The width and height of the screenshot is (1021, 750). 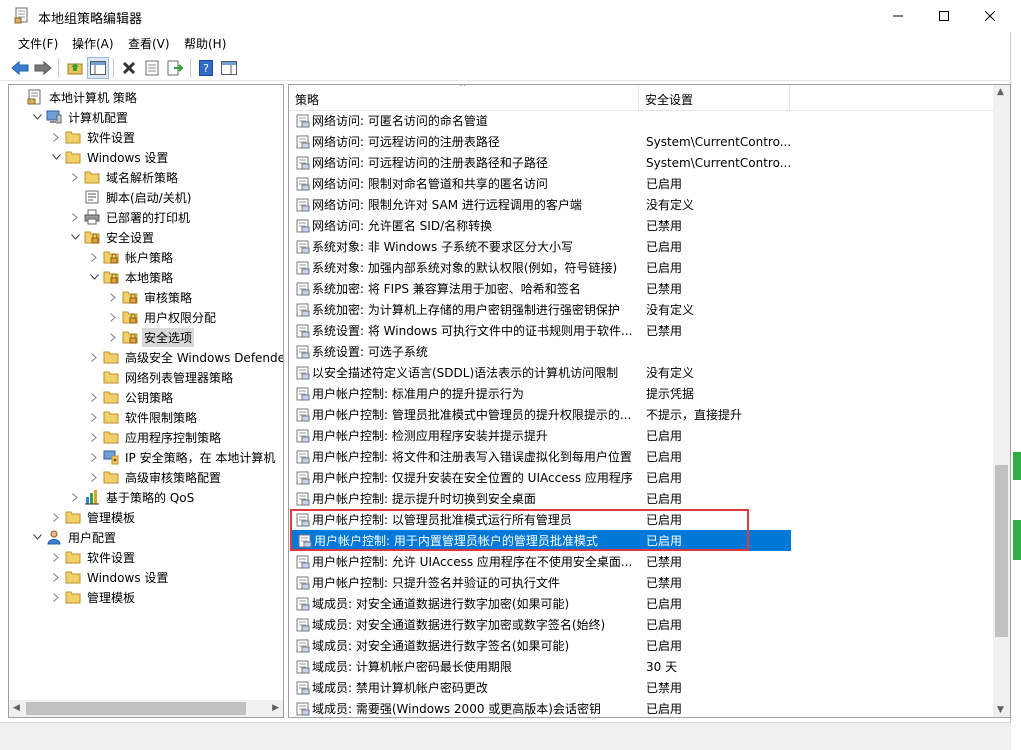 What do you see at coordinates (641, 456) in the screenshot?
I see `policy-row: 用户帐户控制: 将文件和注册表写入错误虚拟化到每用户位置 已启用` at bounding box center [641, 456].